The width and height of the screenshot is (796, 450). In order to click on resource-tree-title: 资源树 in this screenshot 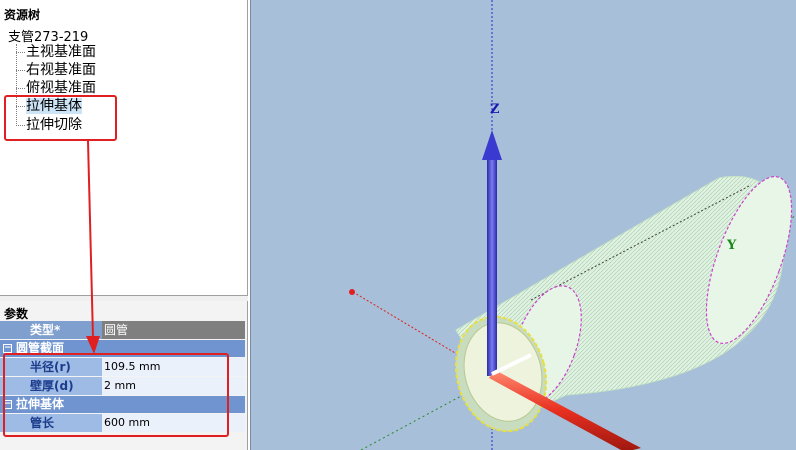, I will do `click(22, 15)`.